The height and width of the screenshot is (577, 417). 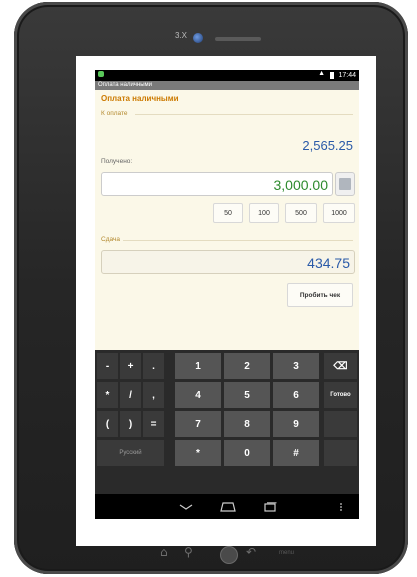 What do you see at coordinates (340, 395) in the screenshot?
I see `done-key: Готово` at bounding box center [340, 395].